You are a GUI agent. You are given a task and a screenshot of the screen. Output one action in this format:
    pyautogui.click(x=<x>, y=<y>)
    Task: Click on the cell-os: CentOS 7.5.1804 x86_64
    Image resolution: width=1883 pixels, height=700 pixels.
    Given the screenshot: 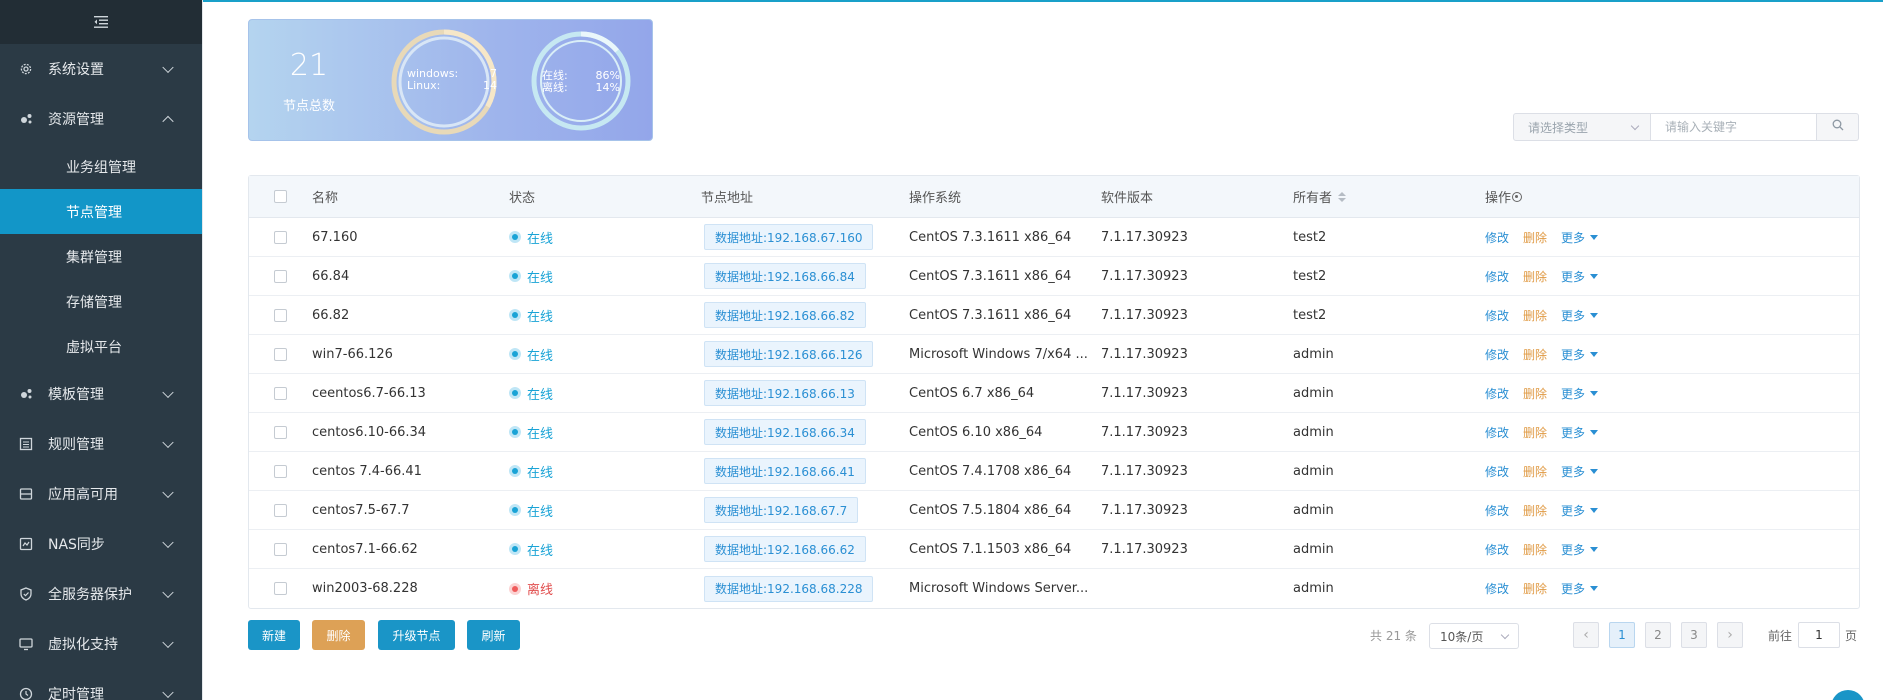 What is the action you would take?
    pyautogui.click(x=990, y=510)
    